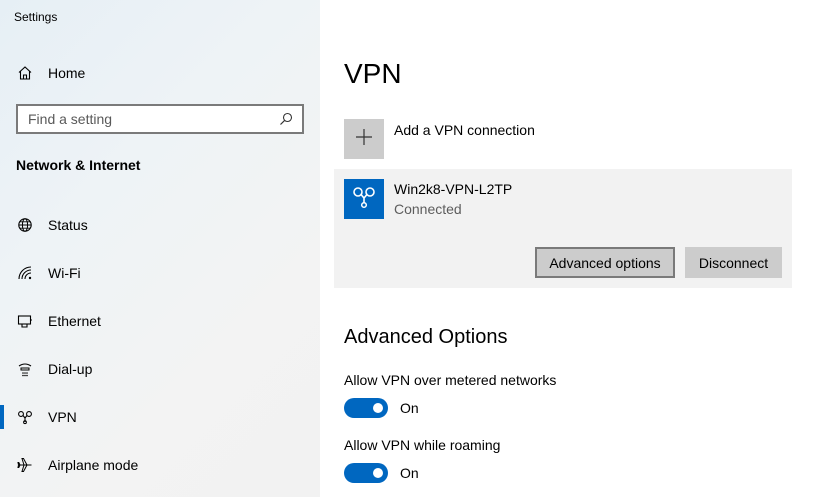 The height and width of the screenshot is (497, 832). I want to click on globe-icon, so click(25, 225).